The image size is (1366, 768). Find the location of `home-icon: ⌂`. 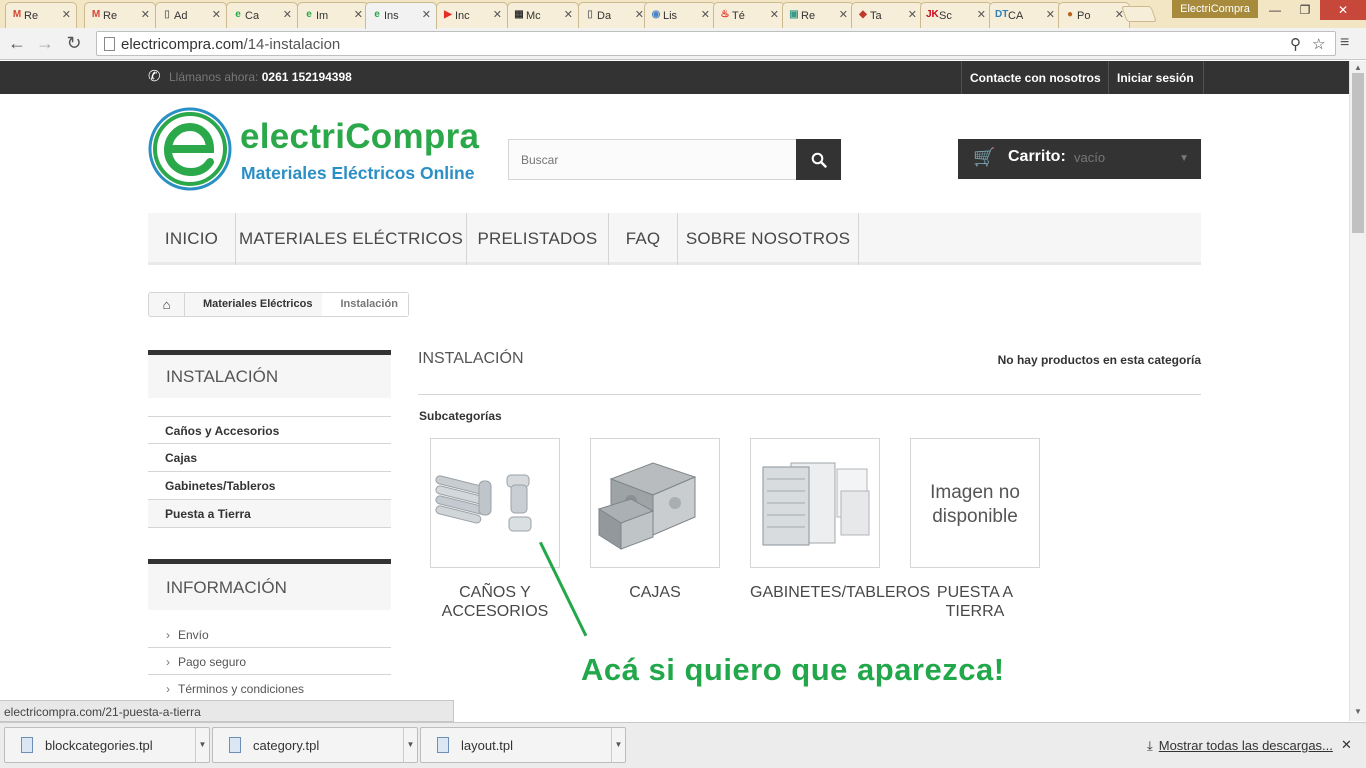

home-icon: ⌂ is located at coordinates (167, 304).